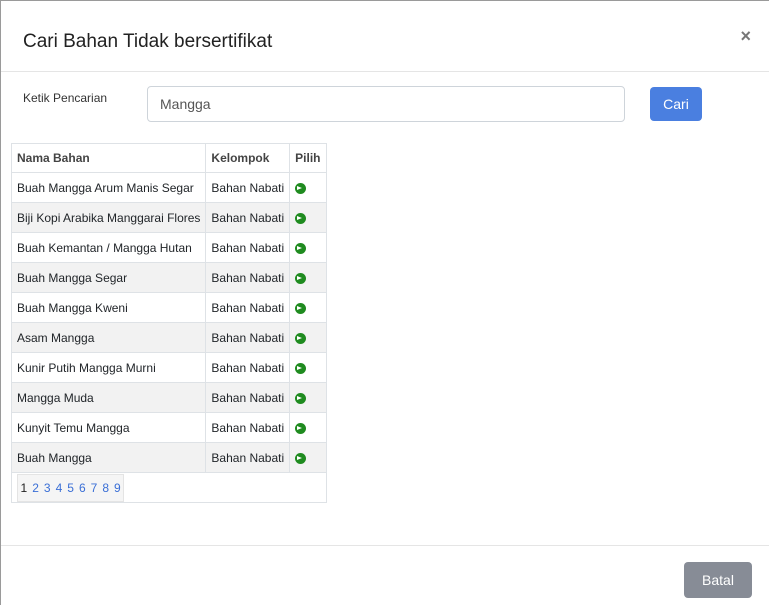 The width and height of the screenshot is (769, 605). I want to click on search-button: Cari, so click(676, 104).